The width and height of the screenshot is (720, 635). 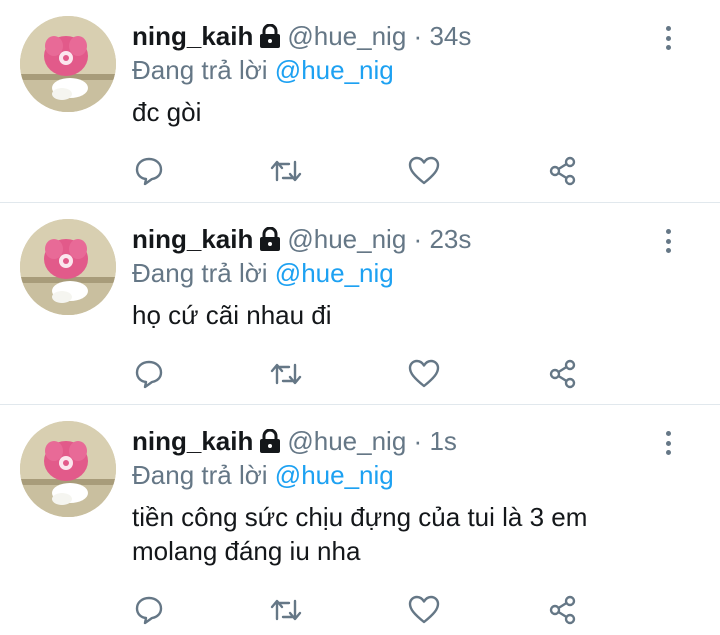 I want to click on tweet-header: ning_kaih @hue_nig · 1s, so click(x=294, y=442).